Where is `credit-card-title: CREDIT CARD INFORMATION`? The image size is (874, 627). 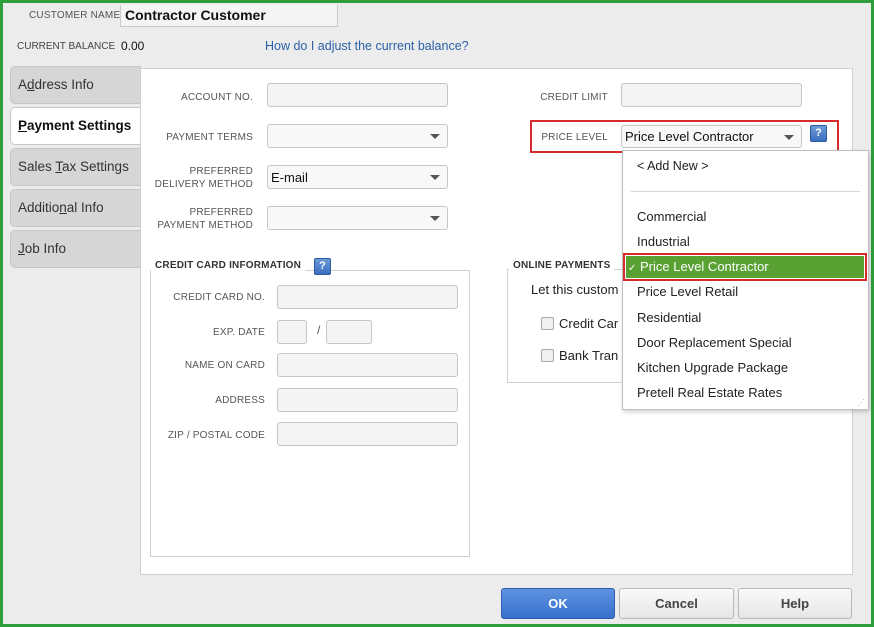 credit-card-title: CREDIT CARD INFORMATION is located at coordinates (228, 265).